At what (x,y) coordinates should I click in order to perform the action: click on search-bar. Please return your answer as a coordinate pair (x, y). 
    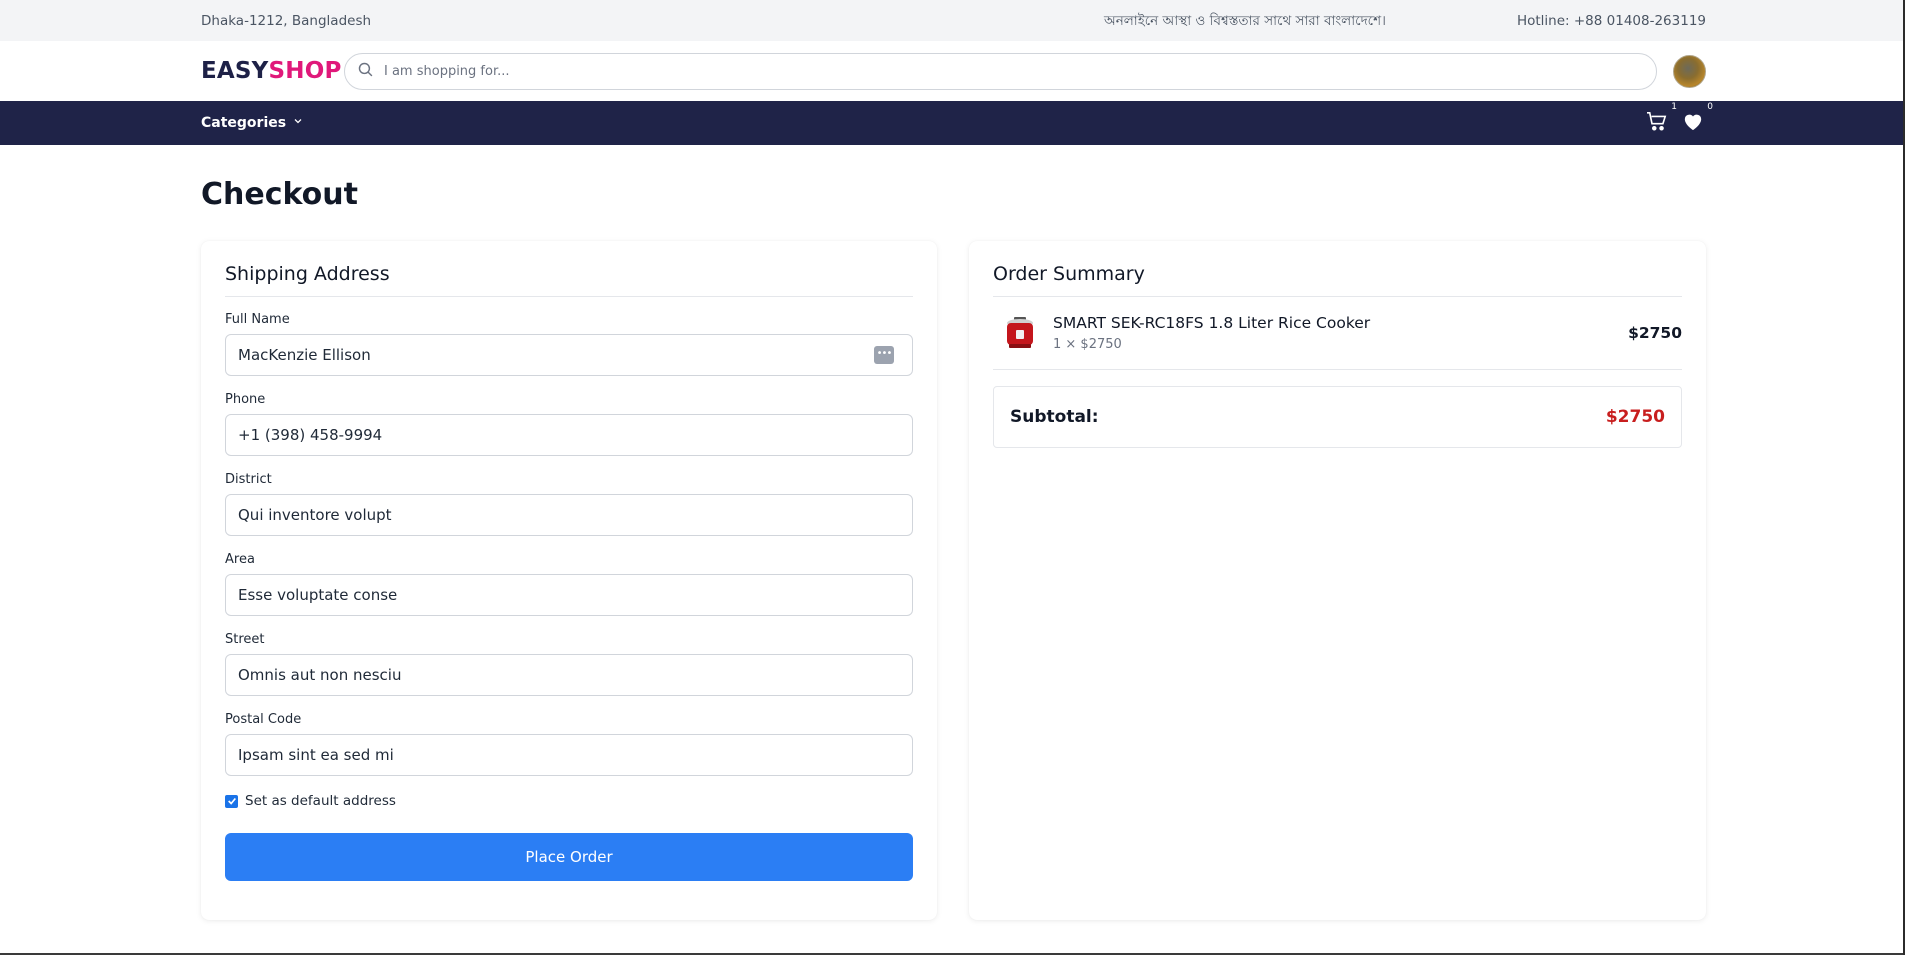
    Looking at the image, I should click on (1000, 71).